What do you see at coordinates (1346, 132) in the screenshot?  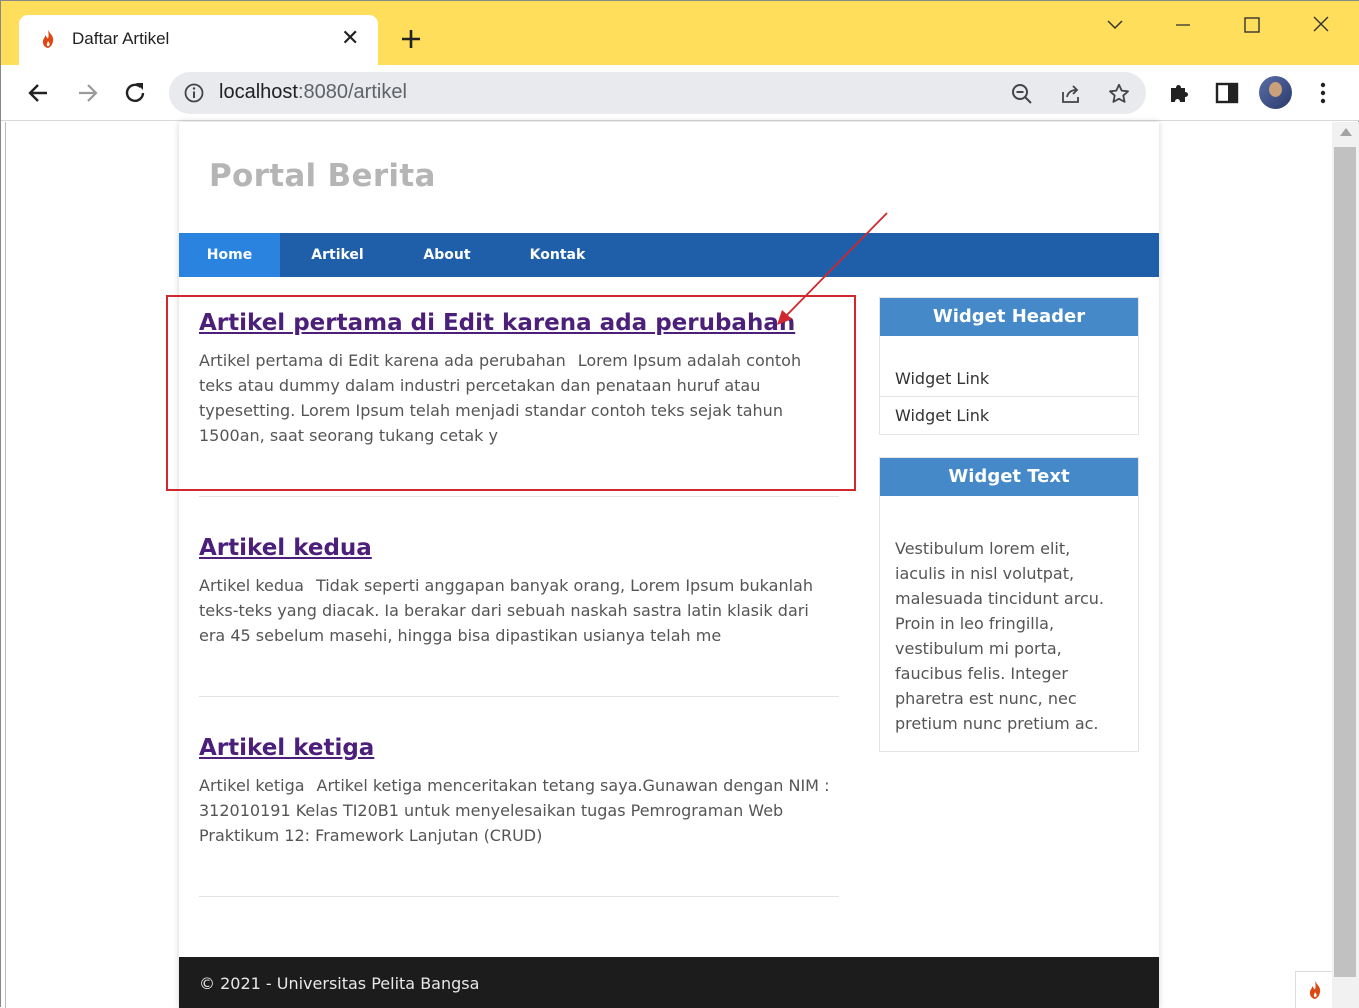 I see `scroll-up-arrow` at bounding box center [1346, 132].